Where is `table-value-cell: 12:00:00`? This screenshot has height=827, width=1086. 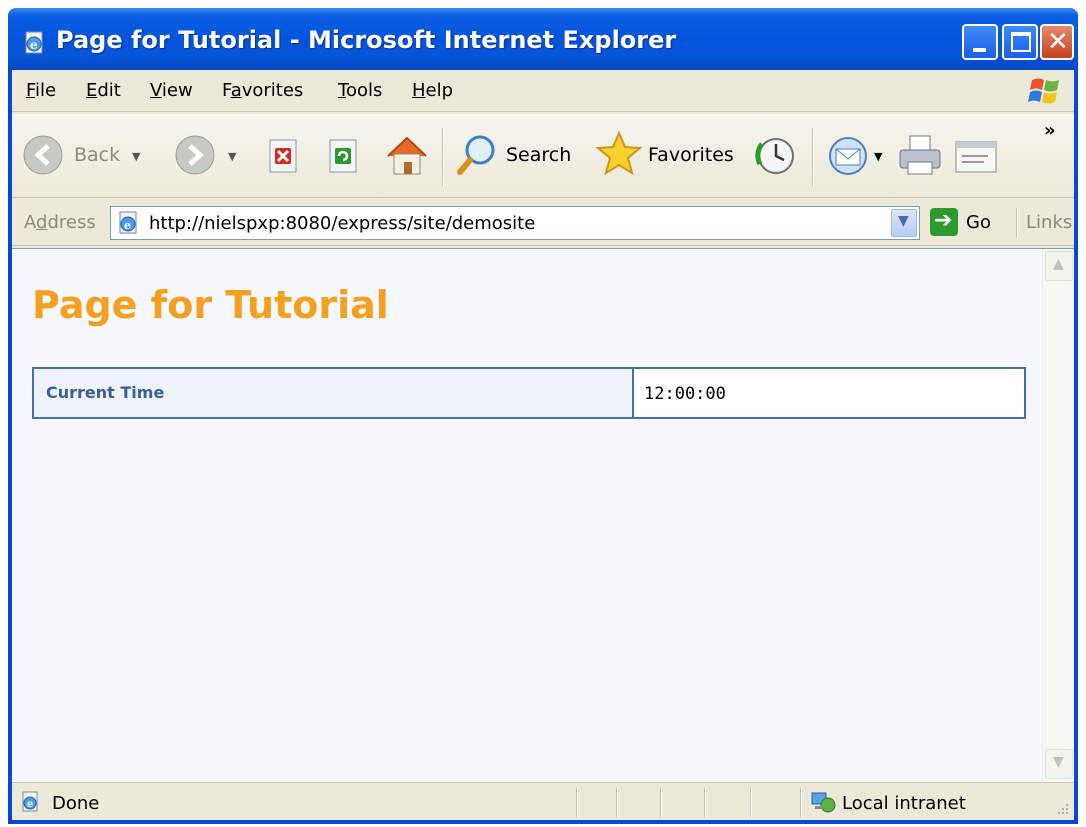
table-value-cell: 12:00:00 is located at coordinates (685, 394).